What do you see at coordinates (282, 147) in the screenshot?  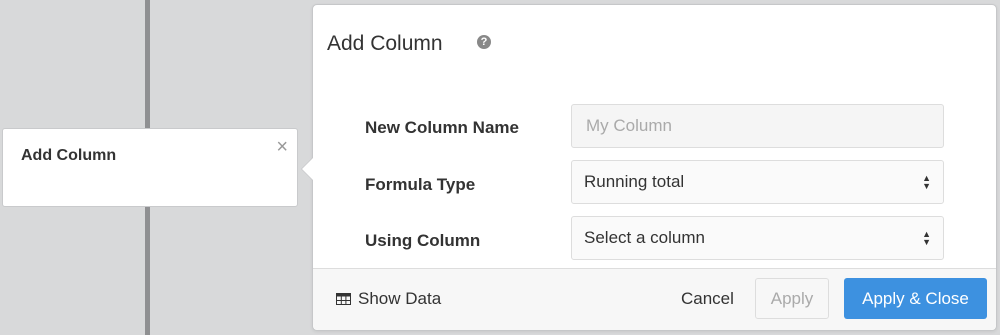 I see `close-icon: ×` at bounding box center [282, 147].